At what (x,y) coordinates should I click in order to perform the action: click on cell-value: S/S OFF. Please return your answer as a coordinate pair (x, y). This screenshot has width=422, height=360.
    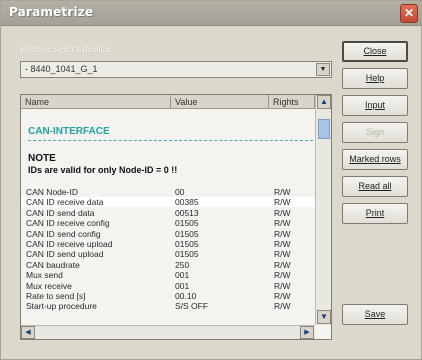
    Looking at the image, I should click on (192, 306).